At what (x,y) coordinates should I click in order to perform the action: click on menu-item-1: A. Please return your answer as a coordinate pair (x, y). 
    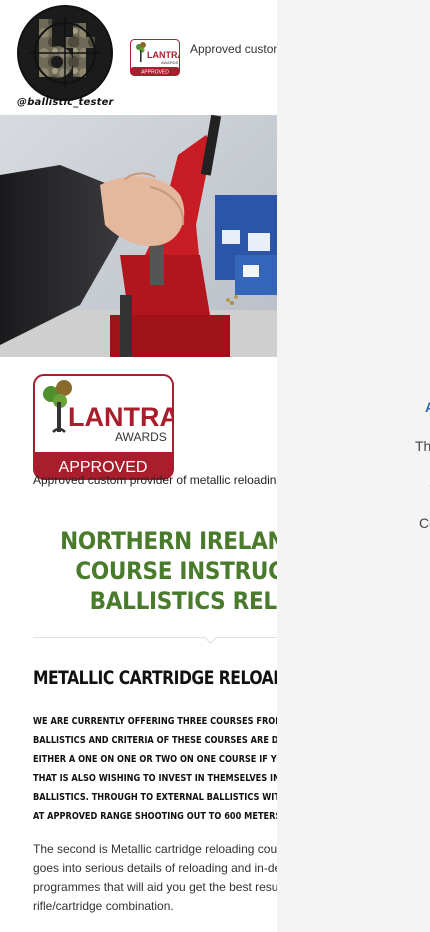
    Looking at the image, I should click on (427, 407).